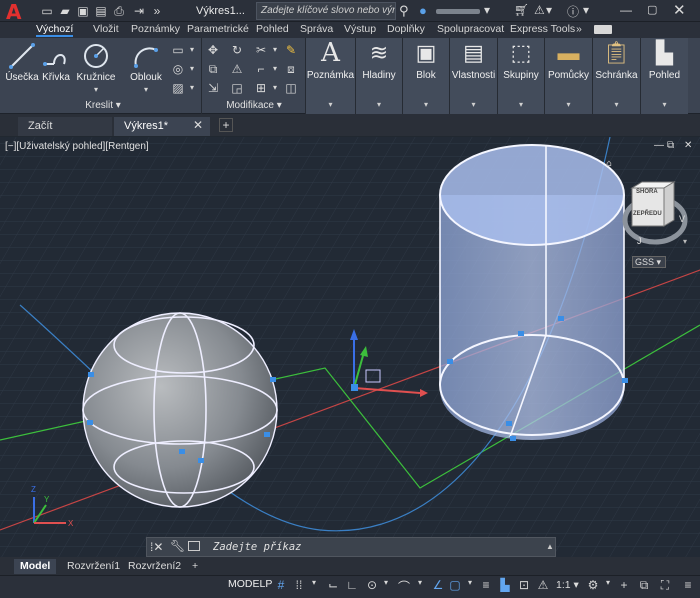 The image size is (700, 598). Describe the element at coordinates (96, 90) in the screenshot. I see `circle-dropdown-icon: ▾` at that location.